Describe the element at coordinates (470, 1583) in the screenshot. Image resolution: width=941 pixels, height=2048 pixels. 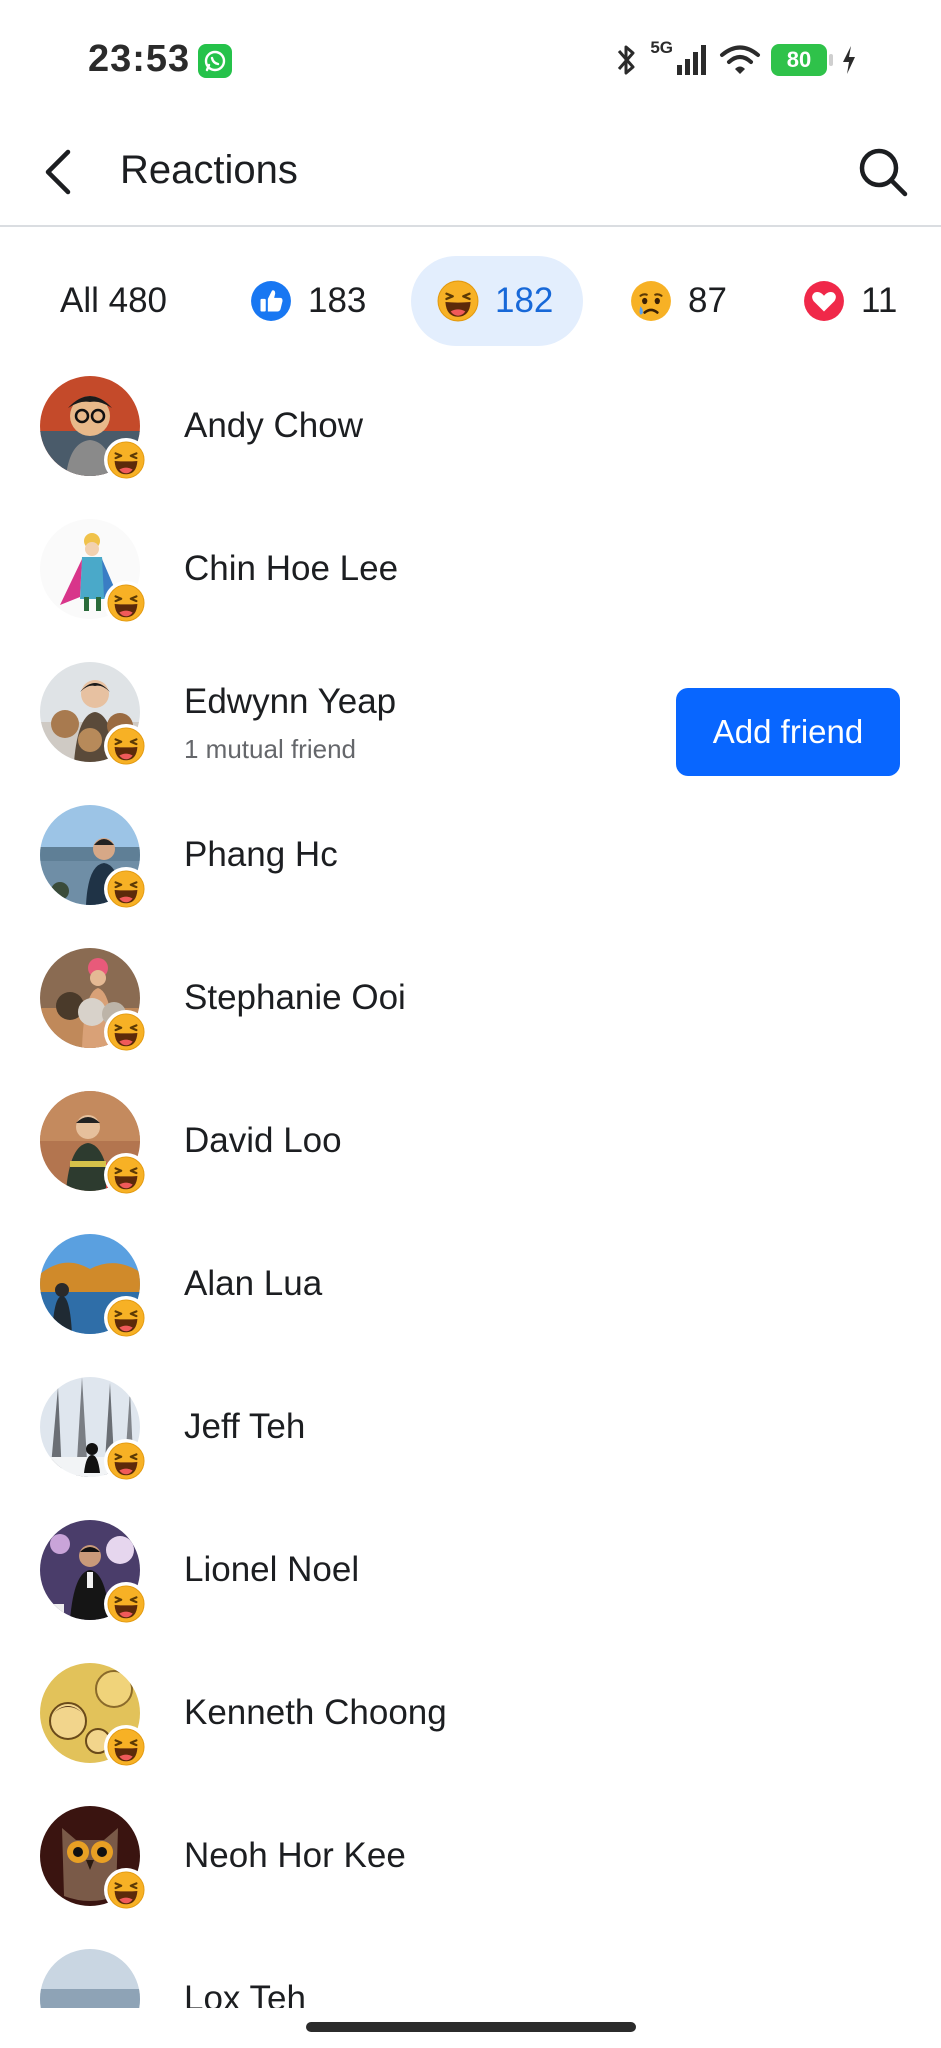
I see `list-item: Lionel Noel` at that location.